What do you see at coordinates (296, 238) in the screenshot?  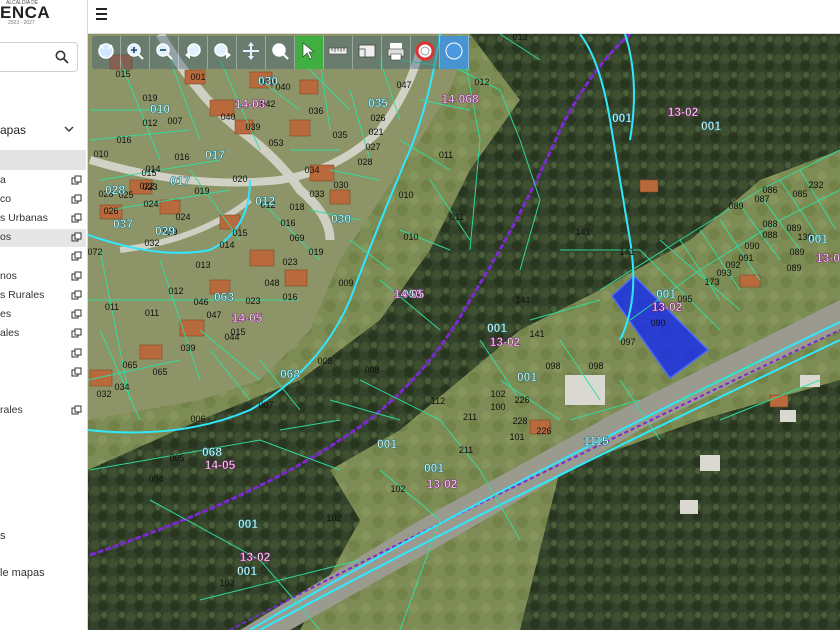 I see `parcel-number-label: 069` at bounding box center [296, 238].